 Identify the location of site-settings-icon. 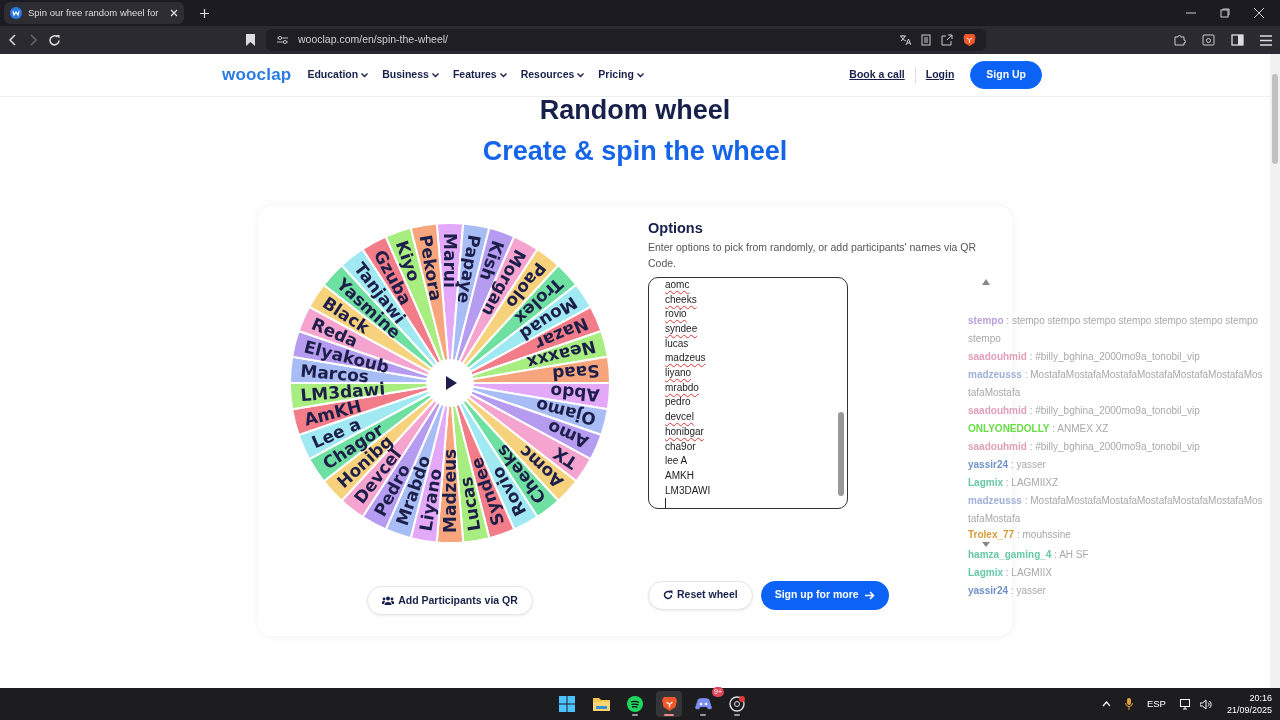
(282, 40).